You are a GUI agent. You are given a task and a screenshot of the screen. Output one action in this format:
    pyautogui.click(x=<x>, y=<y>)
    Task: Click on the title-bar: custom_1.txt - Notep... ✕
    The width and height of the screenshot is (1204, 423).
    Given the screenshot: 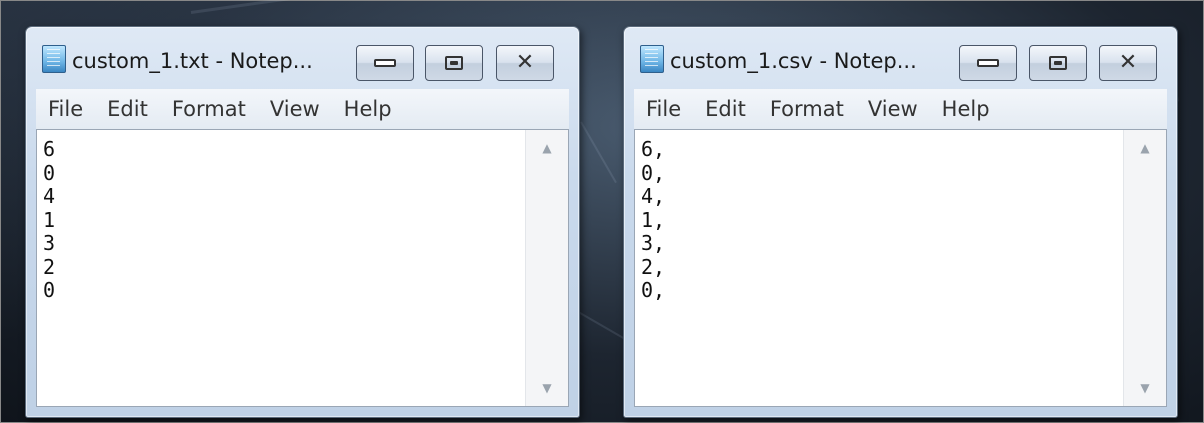 What is the action you would take?
    pyautogui.click(x=302, y=56)
    